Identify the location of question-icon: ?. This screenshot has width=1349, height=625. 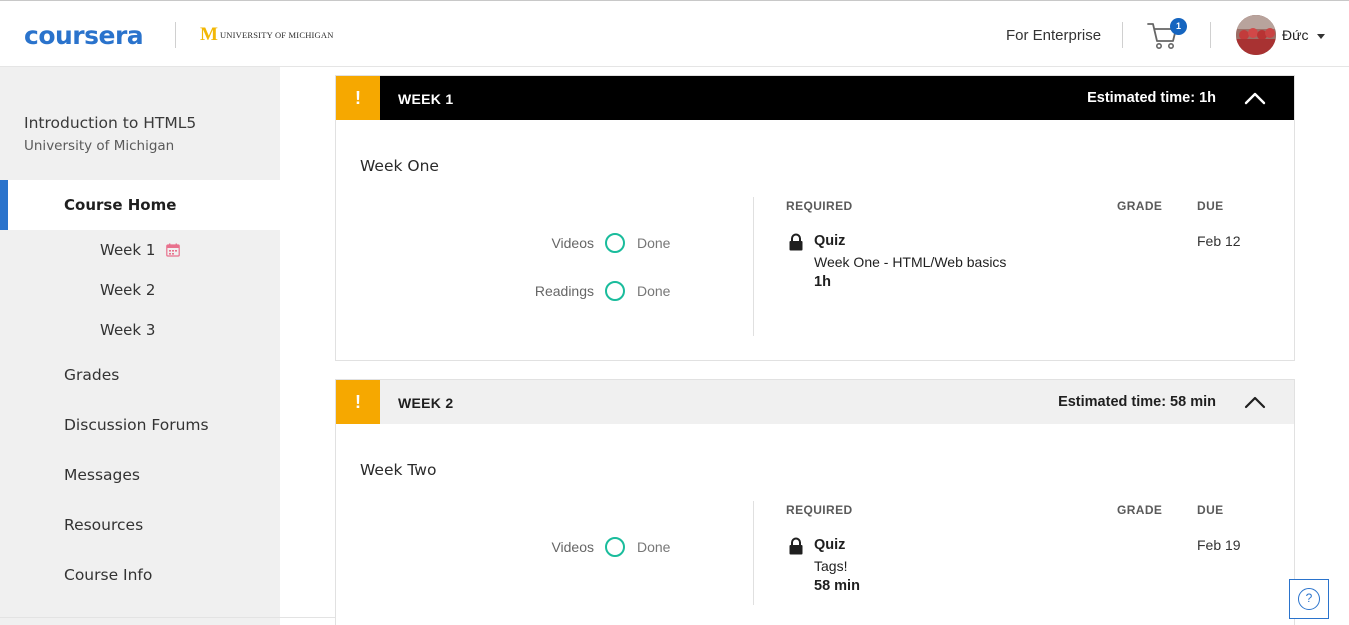
(1309, 599).